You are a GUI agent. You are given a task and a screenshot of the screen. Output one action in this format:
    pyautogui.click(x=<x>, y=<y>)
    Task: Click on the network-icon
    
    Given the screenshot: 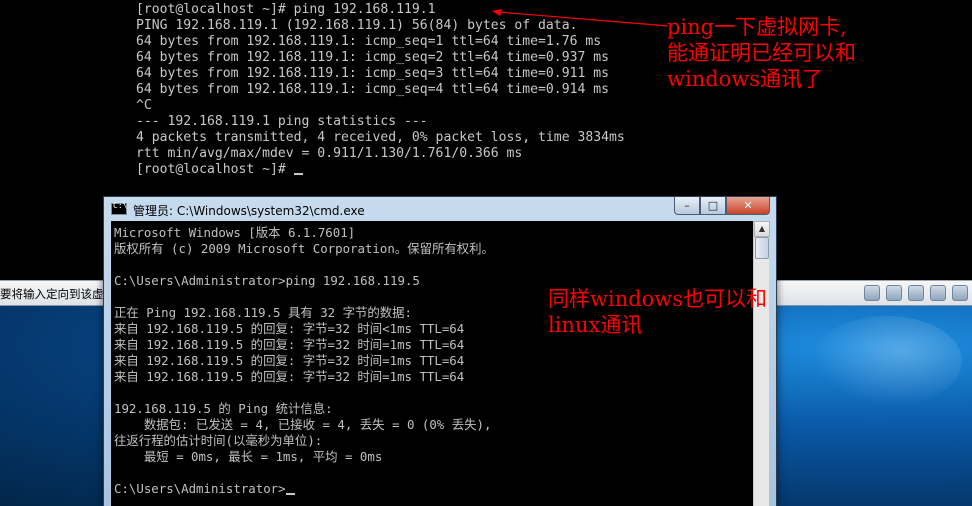 What is the action you would take?
    pyautogui.click(x=872, y=293)
    